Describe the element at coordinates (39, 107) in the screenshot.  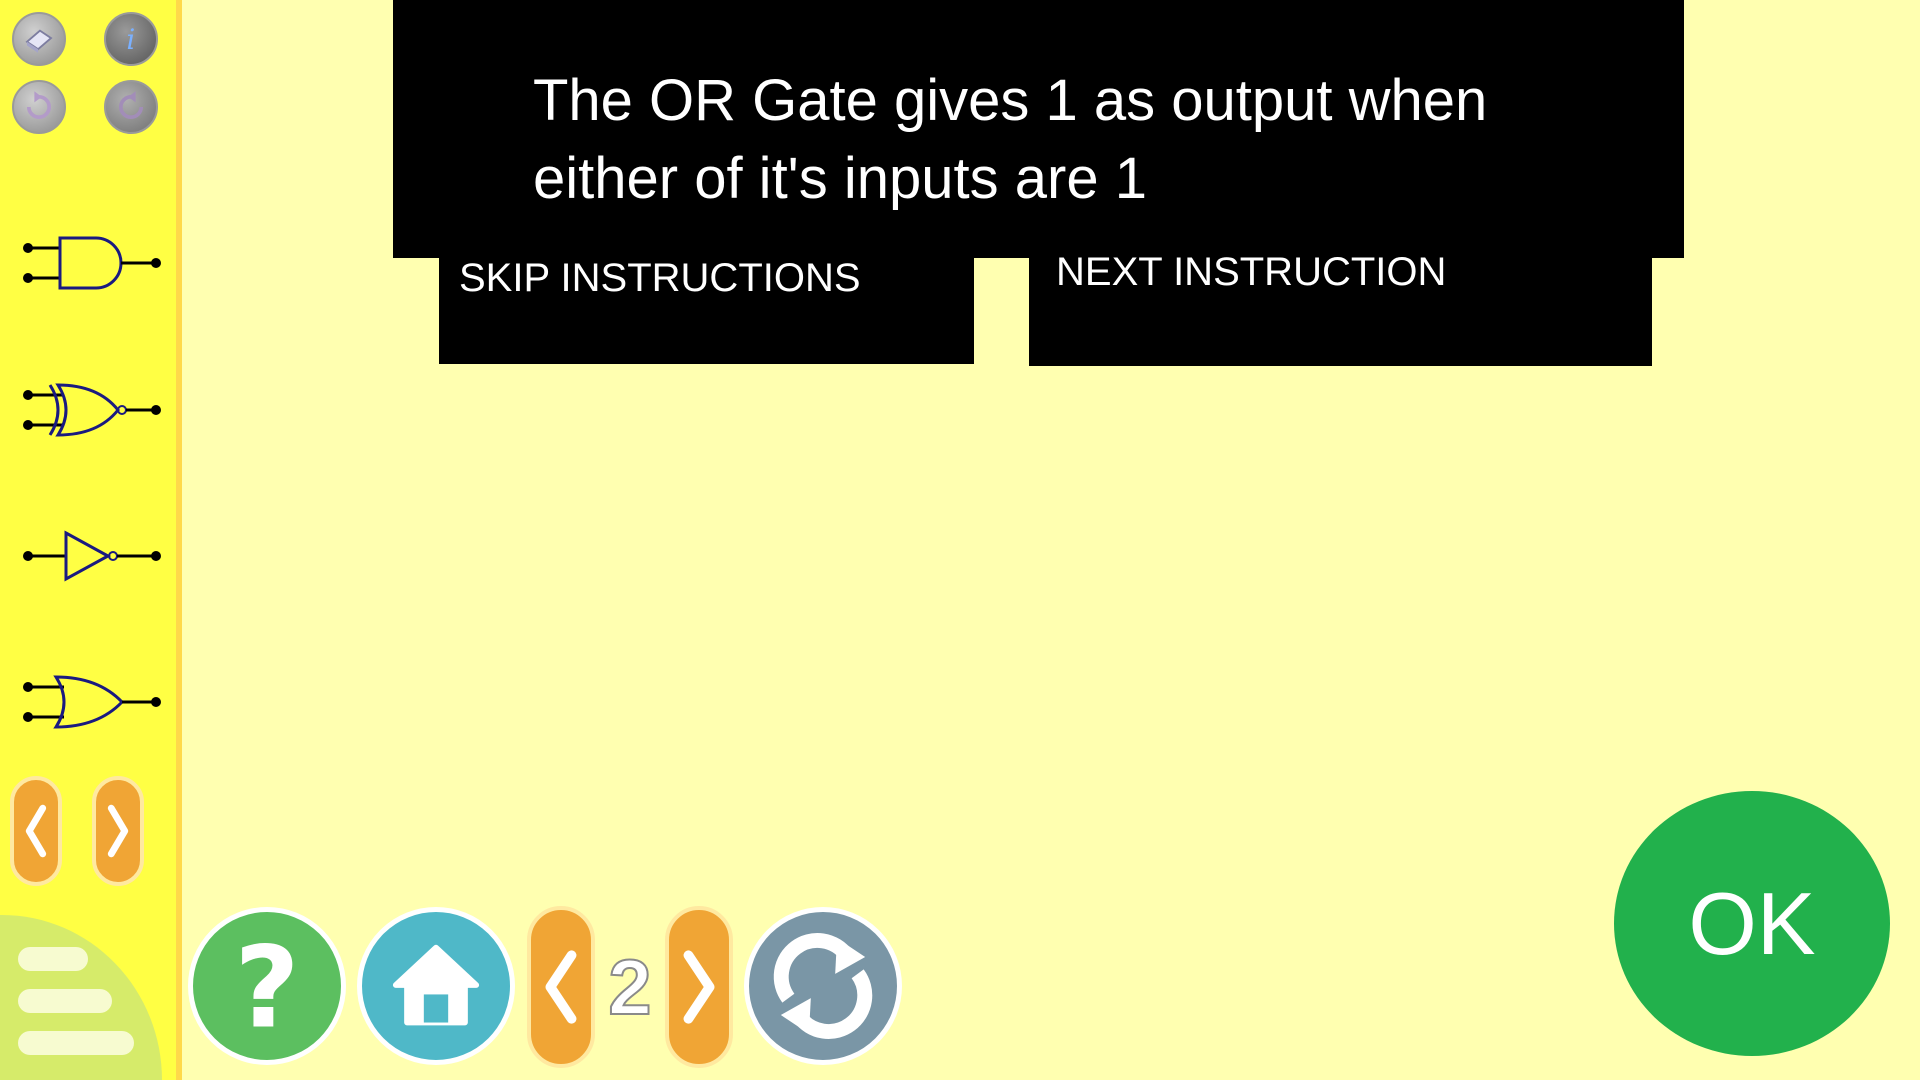
I see `undo-icon` at that location.